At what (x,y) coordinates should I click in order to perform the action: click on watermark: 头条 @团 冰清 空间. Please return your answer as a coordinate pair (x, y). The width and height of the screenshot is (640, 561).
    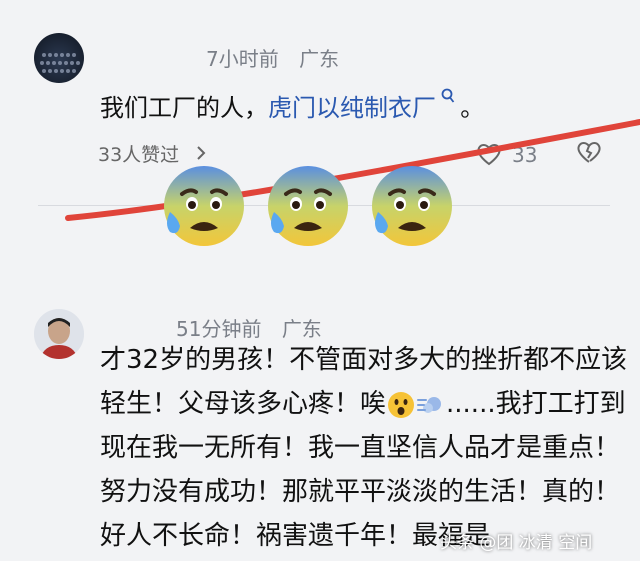
    Looking at the image, I should click on (516, 540).